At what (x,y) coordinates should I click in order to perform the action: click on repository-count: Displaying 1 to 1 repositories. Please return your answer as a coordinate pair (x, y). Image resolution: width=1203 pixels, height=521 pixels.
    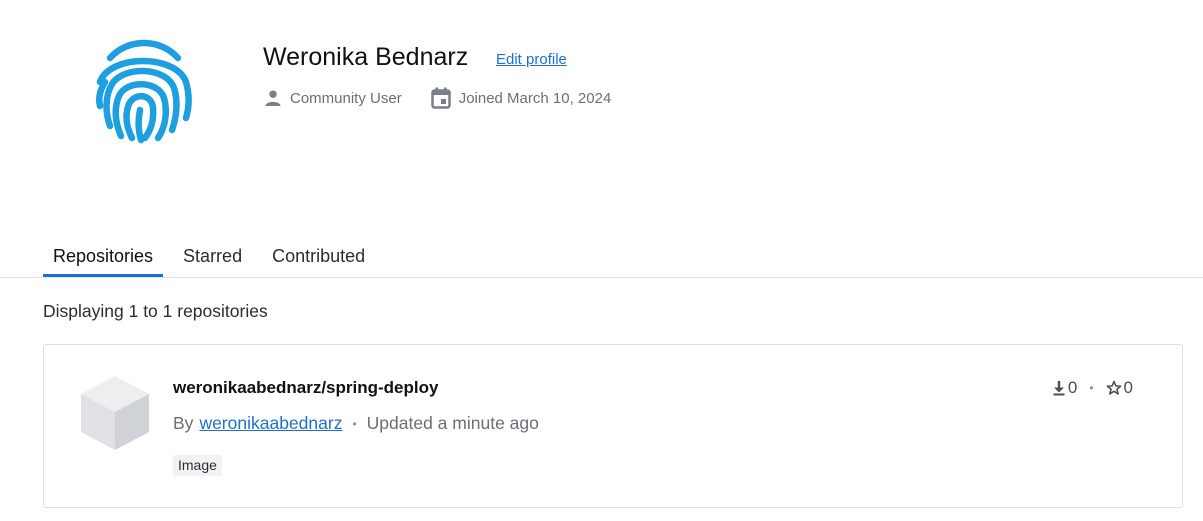
    Looking at the image, I should click on (155, 311).